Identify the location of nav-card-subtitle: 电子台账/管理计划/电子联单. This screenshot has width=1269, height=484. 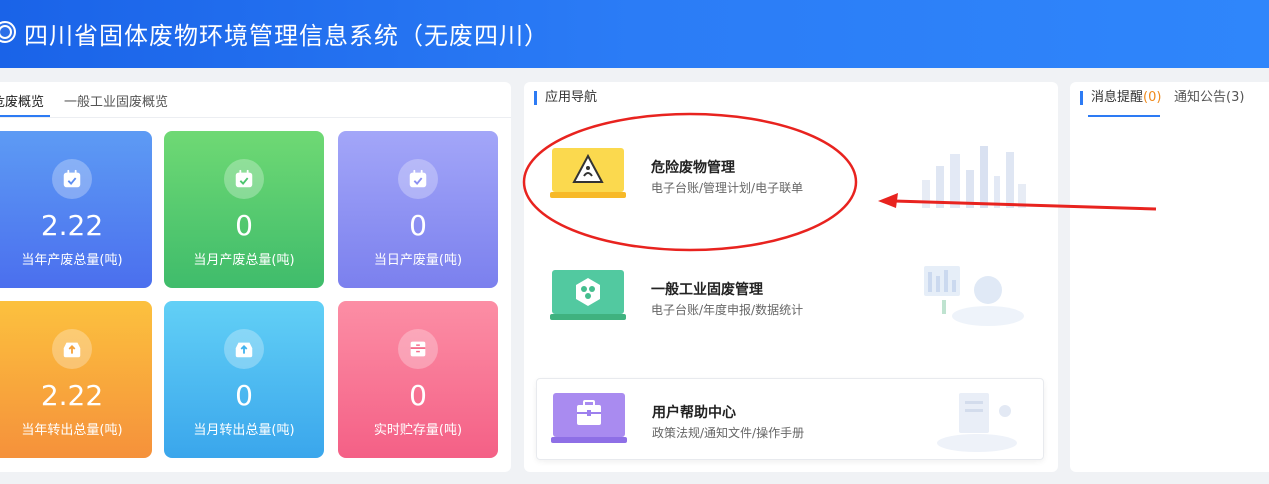
(727, 188).